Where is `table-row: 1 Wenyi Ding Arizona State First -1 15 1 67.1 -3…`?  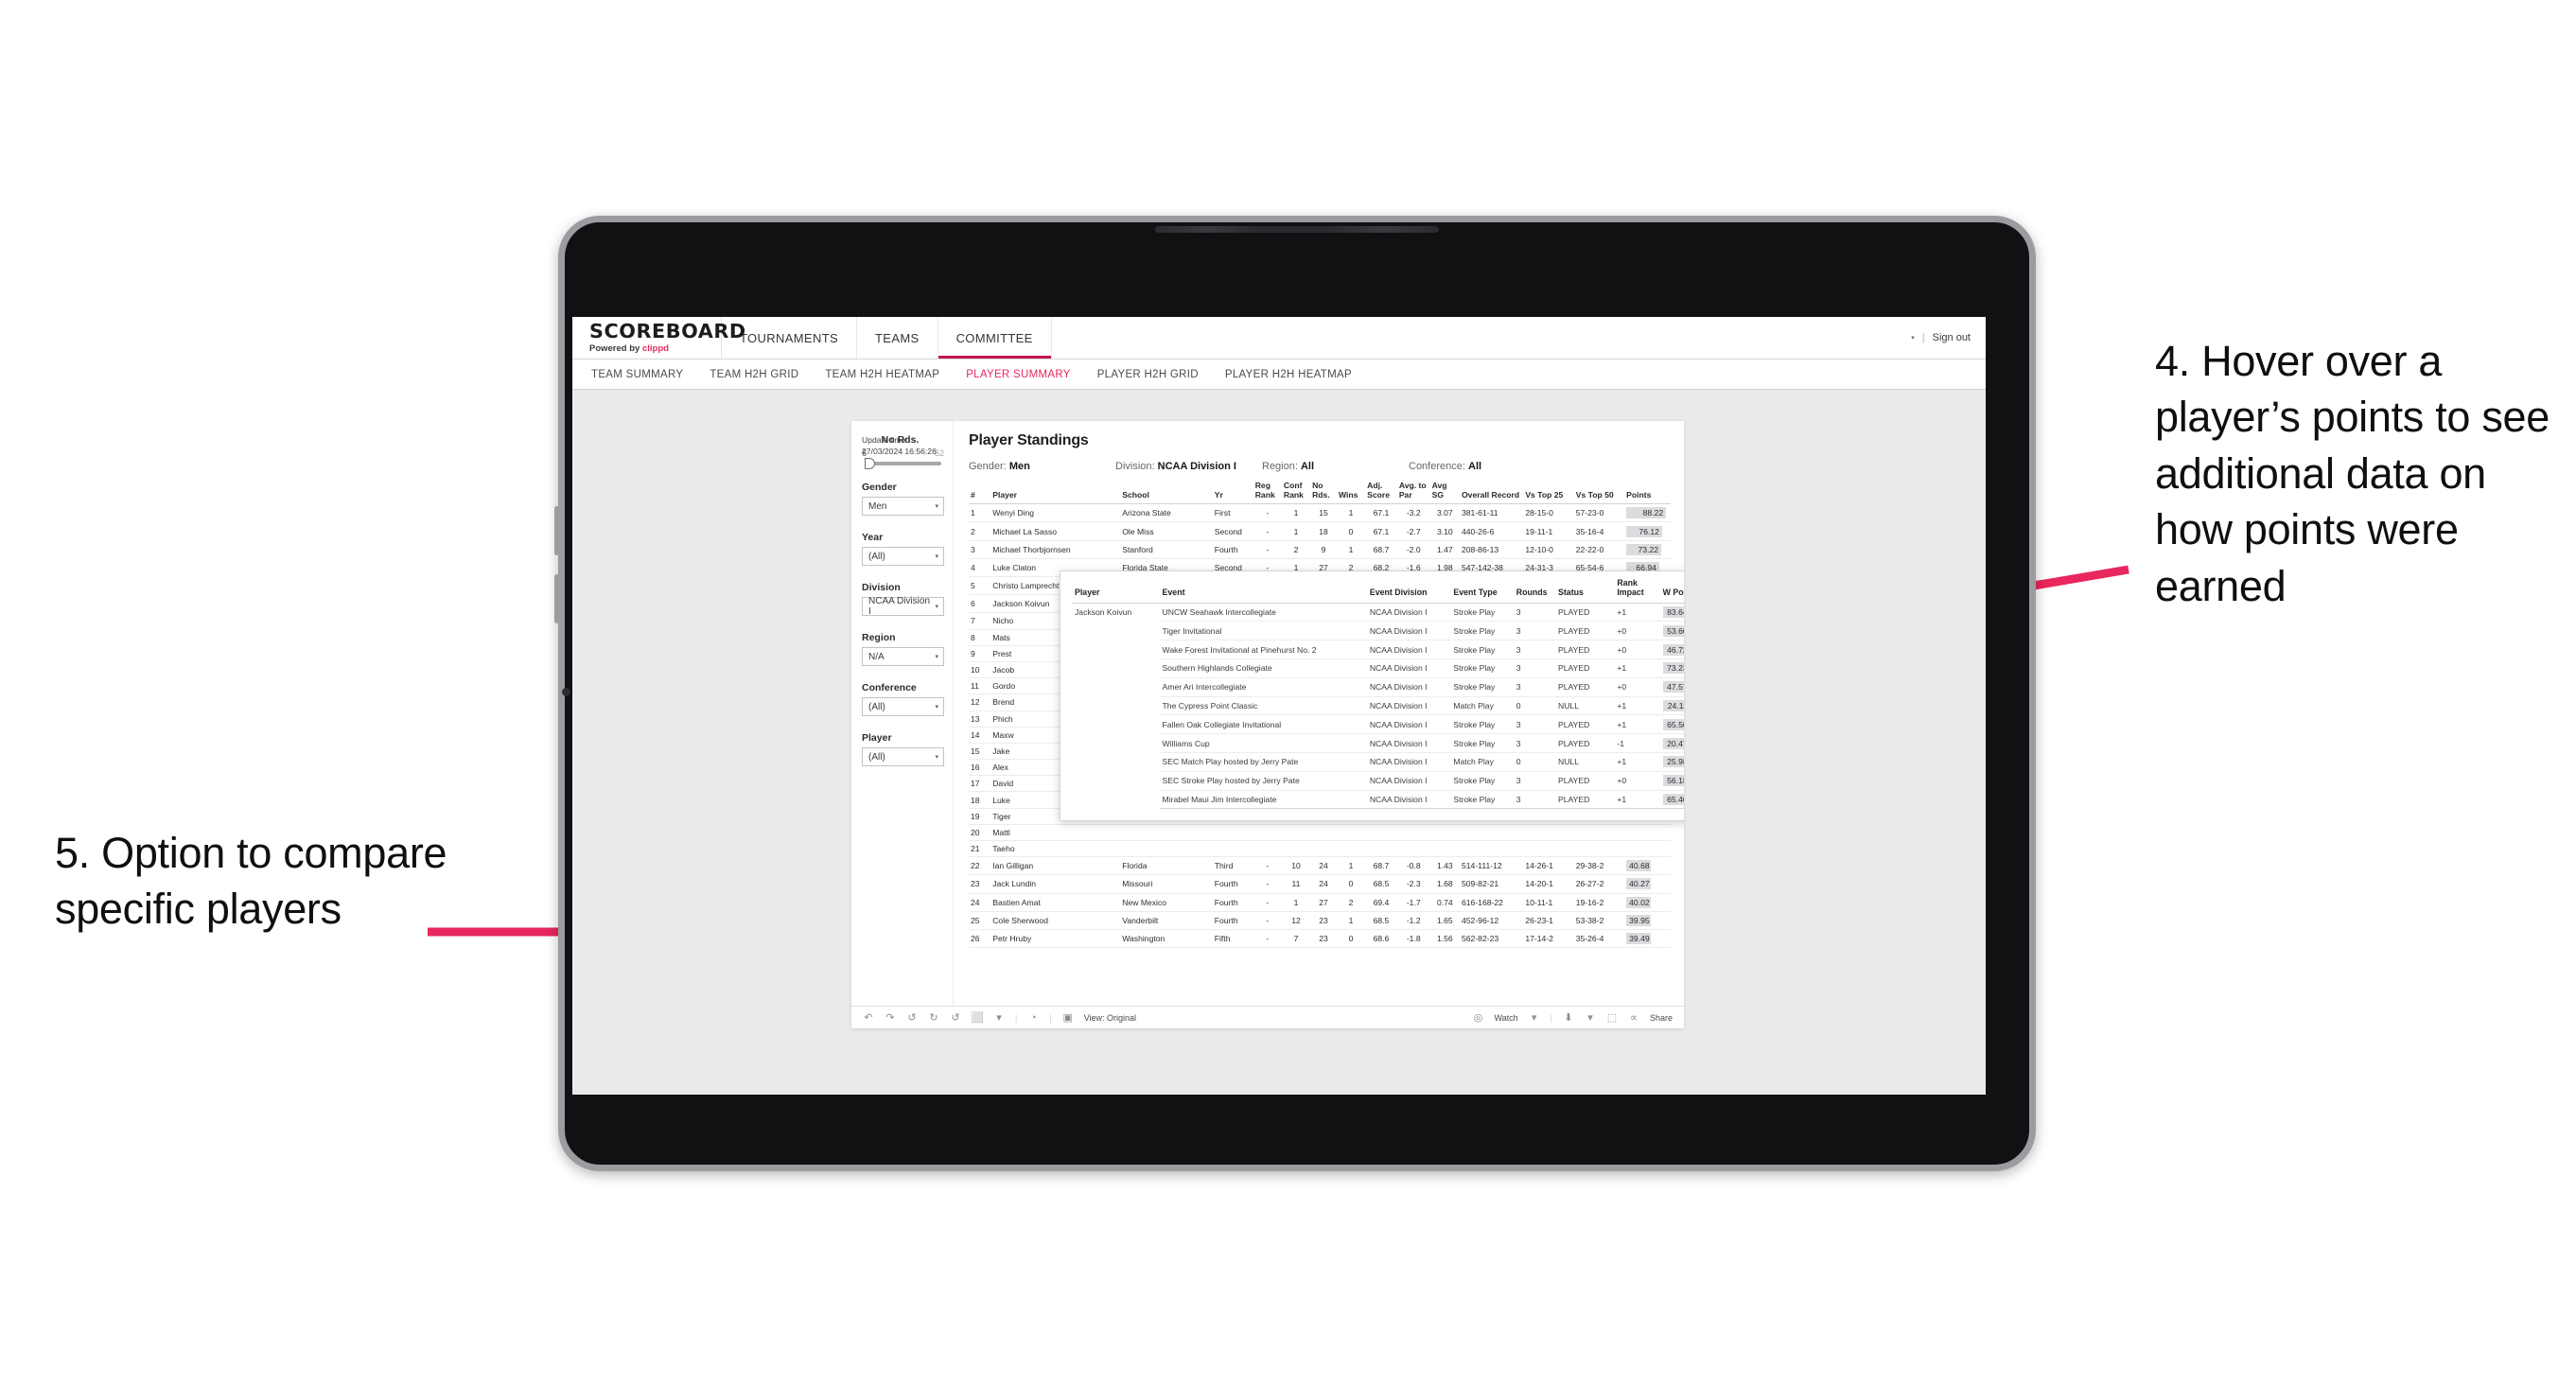 table-row: 1 Wenyi Ding Arizona State First -1 15 1 67.1 -3… is located at coordinates (1320, 513).